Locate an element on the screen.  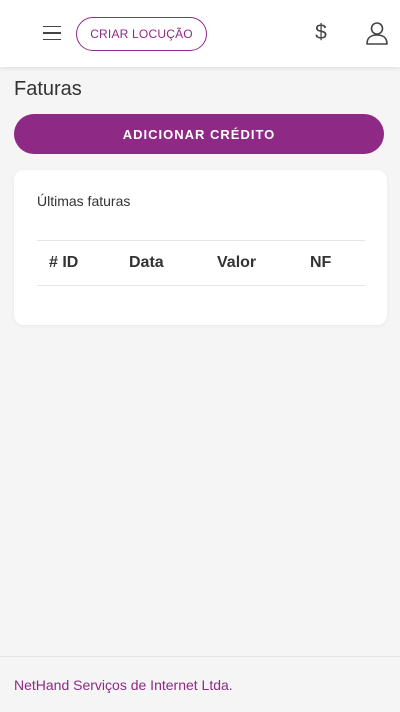
hamburger-menu-icon is located at coordinates (52, 33).